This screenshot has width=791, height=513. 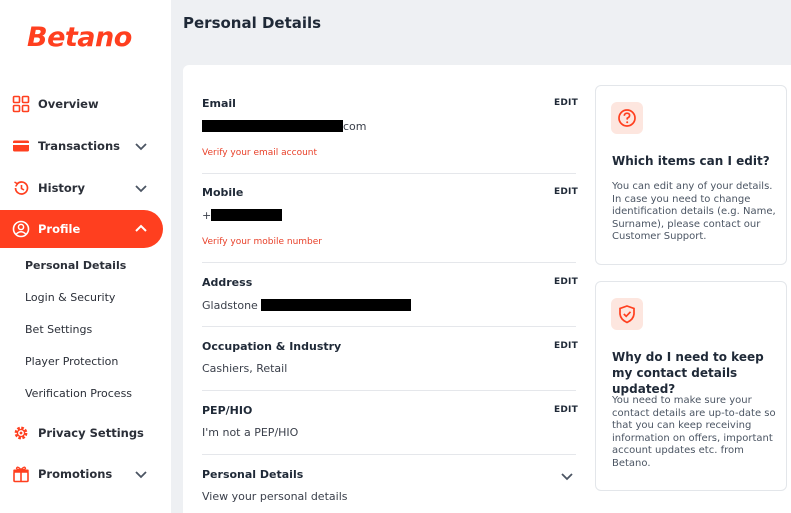 What do you see at coordinates (253, 474) in the screenshot?
I see `personal-details-title: Personal Details` at bounding box center [253, 474].